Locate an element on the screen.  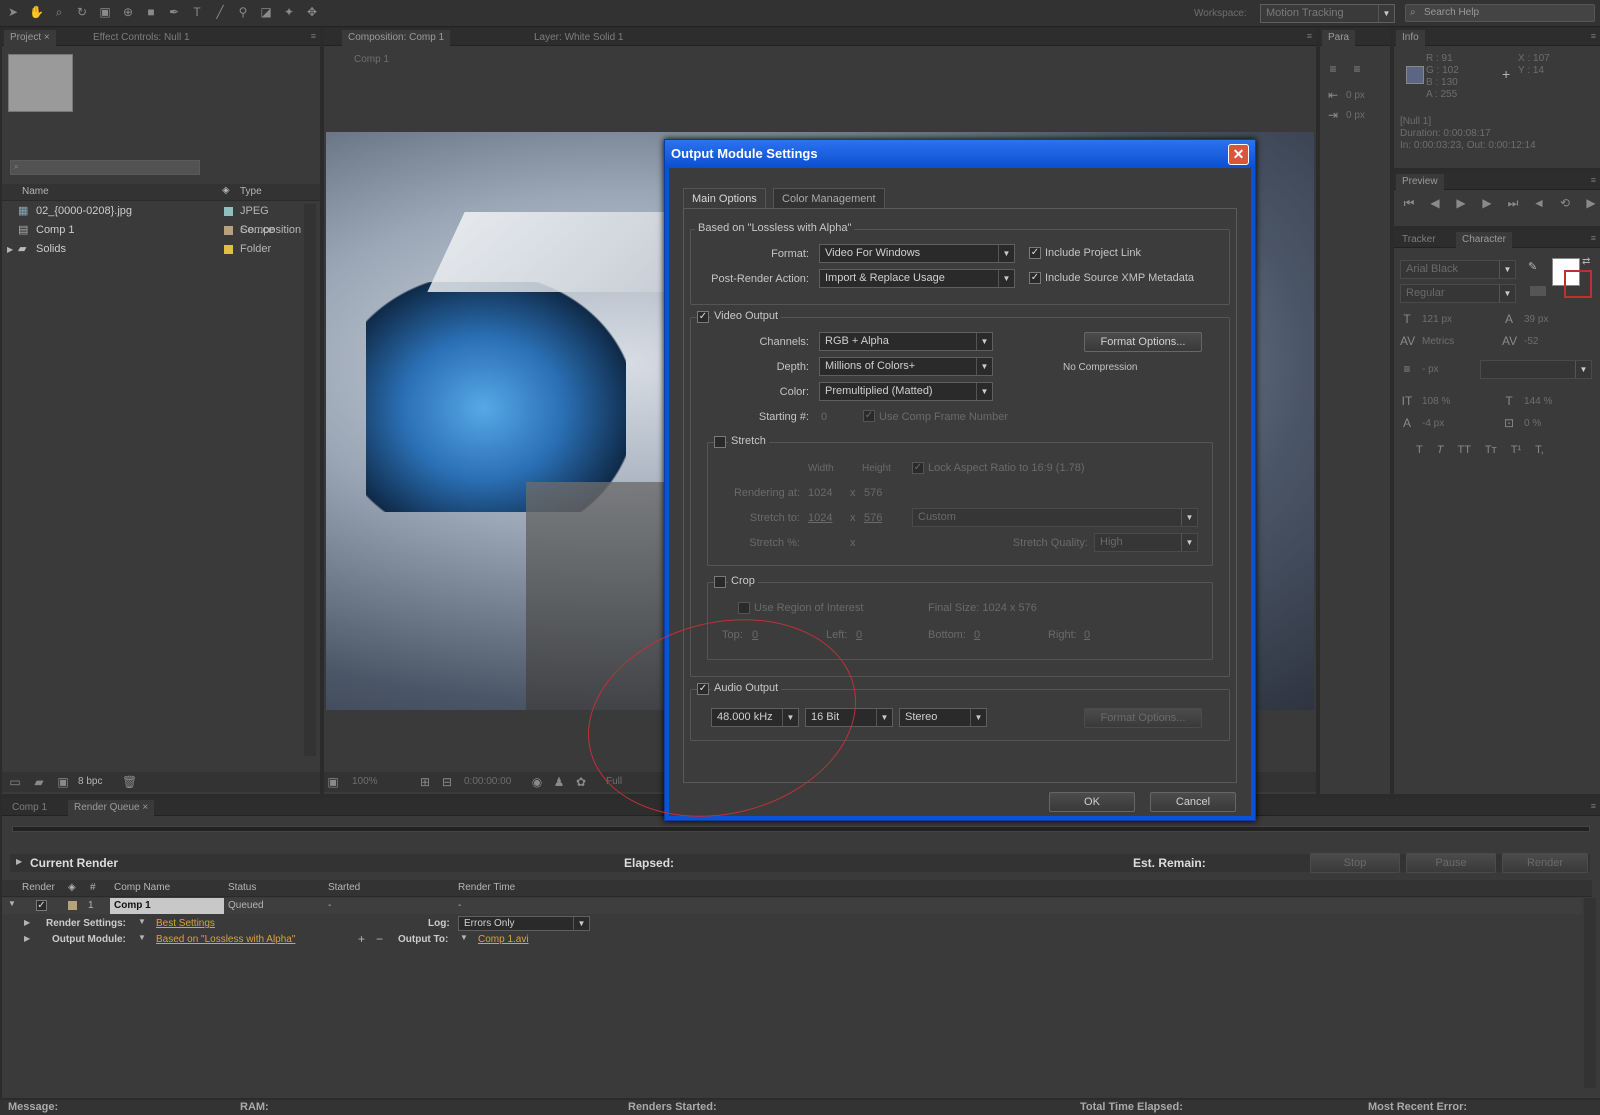
tab-info: Info is located at coordinates (1410, 38).